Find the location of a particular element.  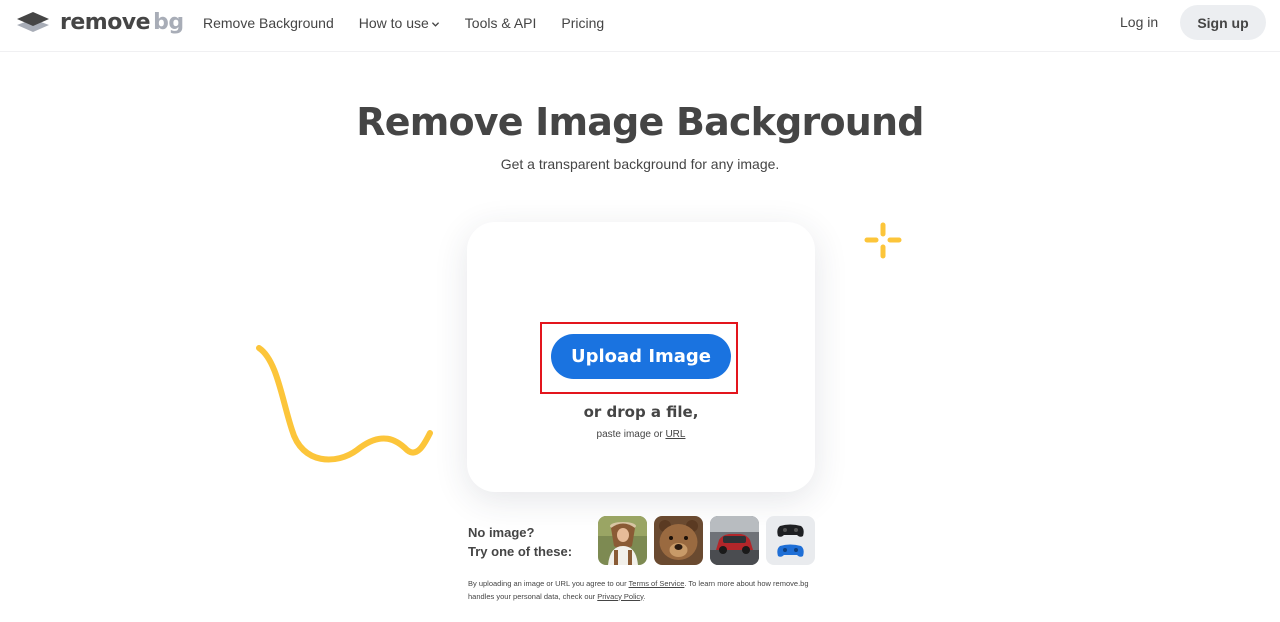

upload-image-button: Upload Image is located at coordinates (641, 356).